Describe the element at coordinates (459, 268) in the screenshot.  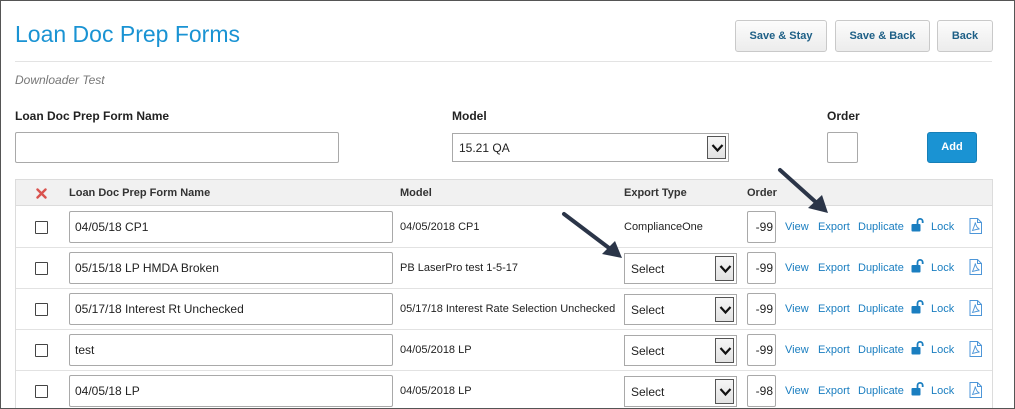
I see `row-model: PB LaserPro test 1-5-17` at that location.